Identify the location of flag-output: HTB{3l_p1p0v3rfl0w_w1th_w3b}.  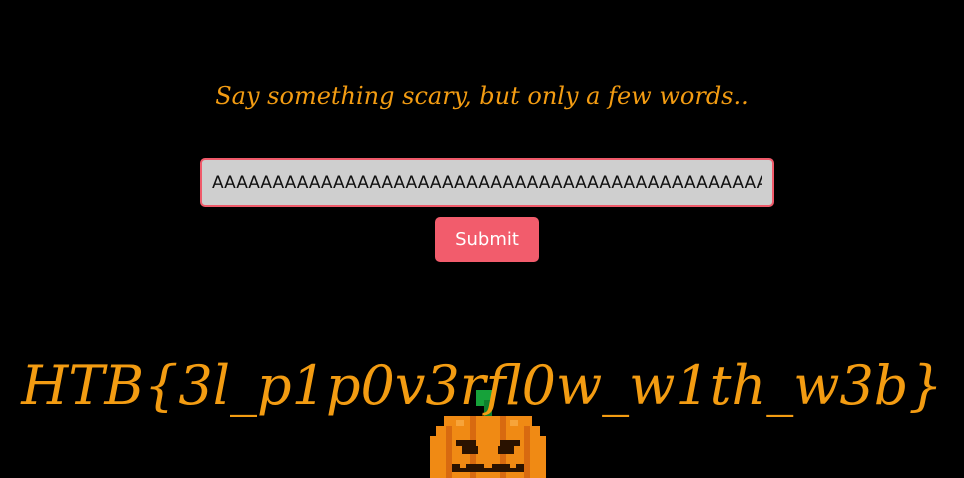
(482, 385).